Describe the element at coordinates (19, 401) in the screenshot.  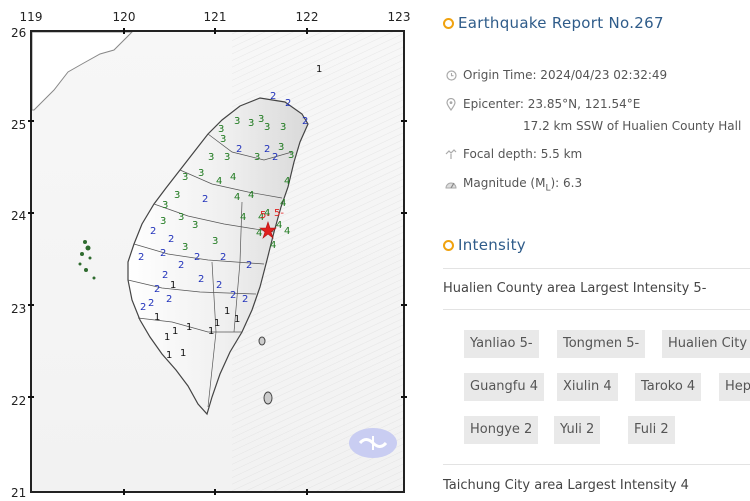
I see `latitude-label: 22` at that location.